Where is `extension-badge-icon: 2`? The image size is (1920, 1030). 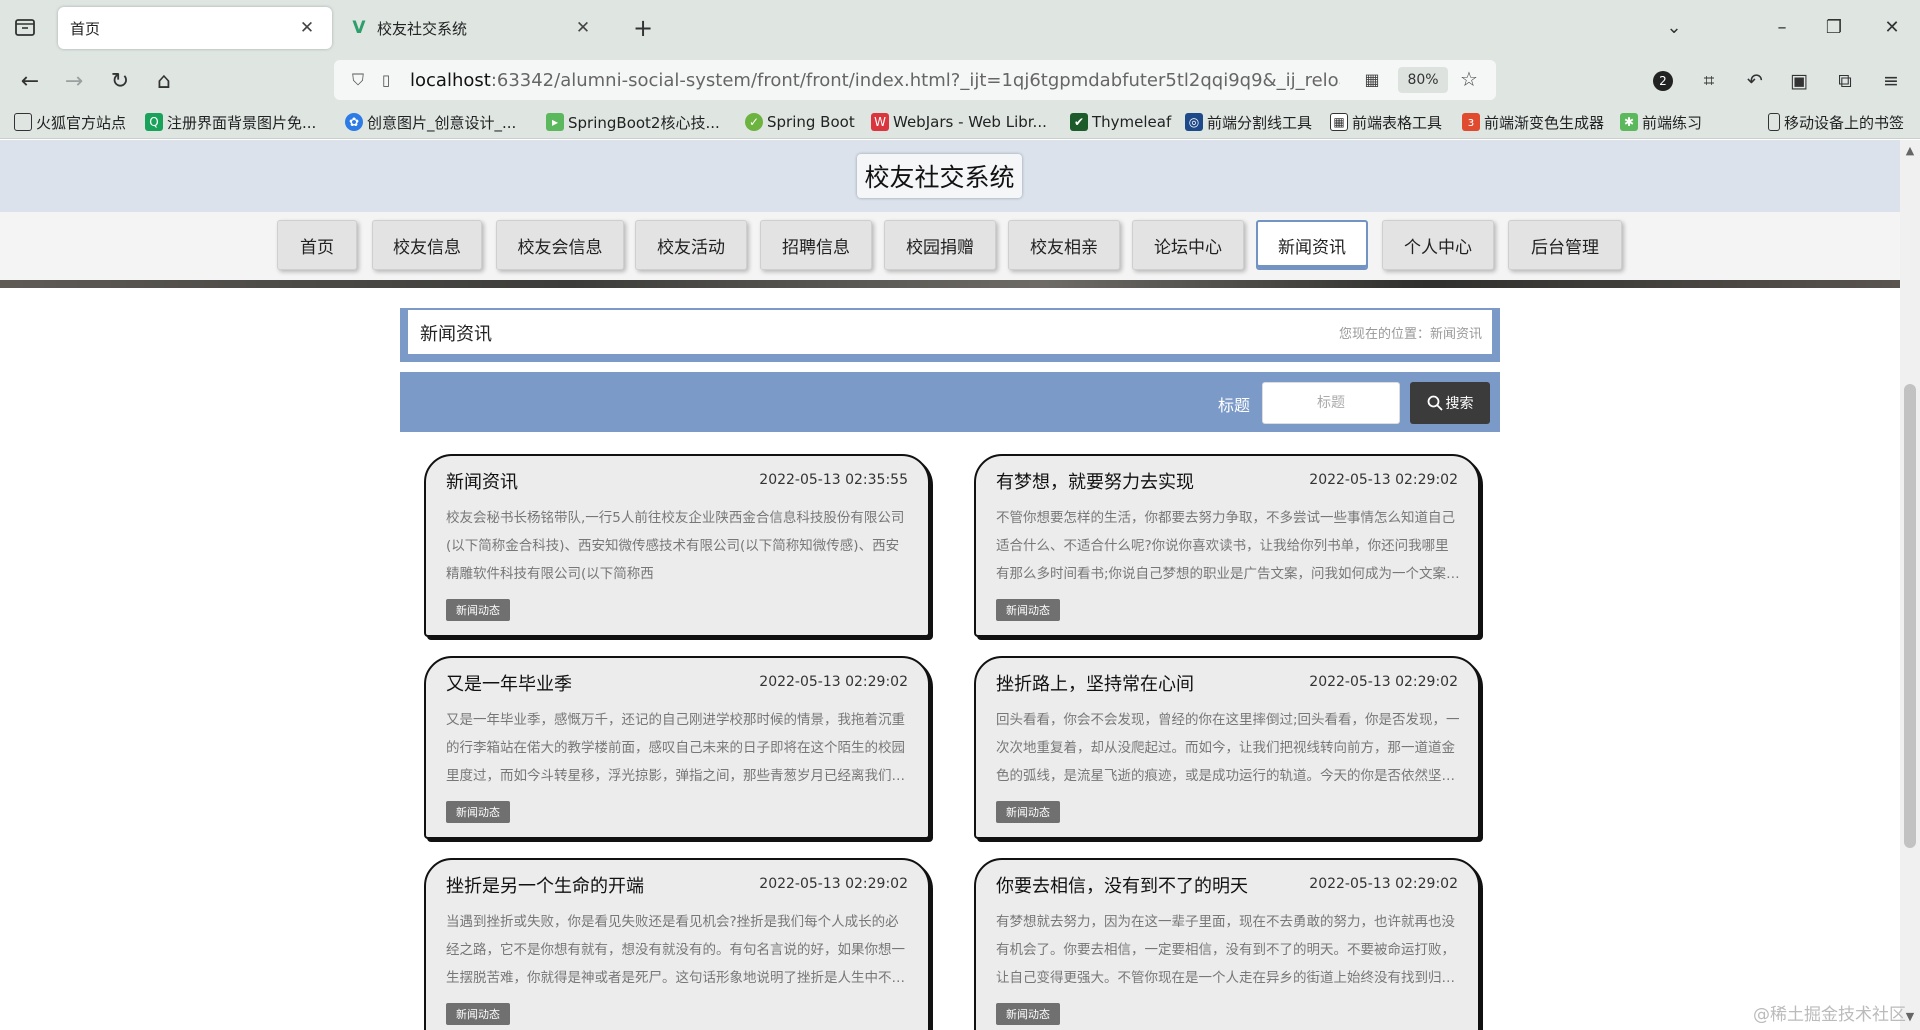 extension-badge-icon: 2 is located at coordinates (1663, 81).